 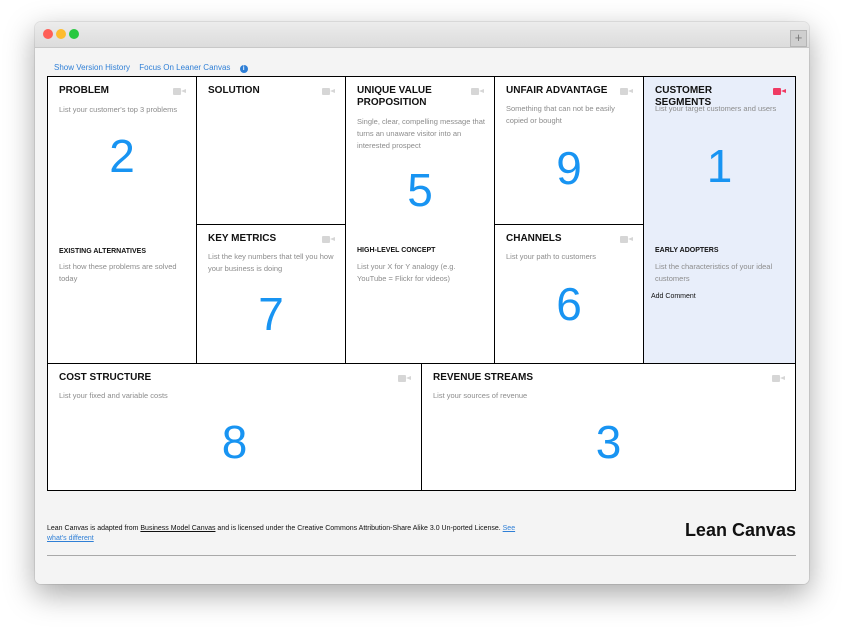 I want to click on minimize-window-button, so click(x=61, y=34).